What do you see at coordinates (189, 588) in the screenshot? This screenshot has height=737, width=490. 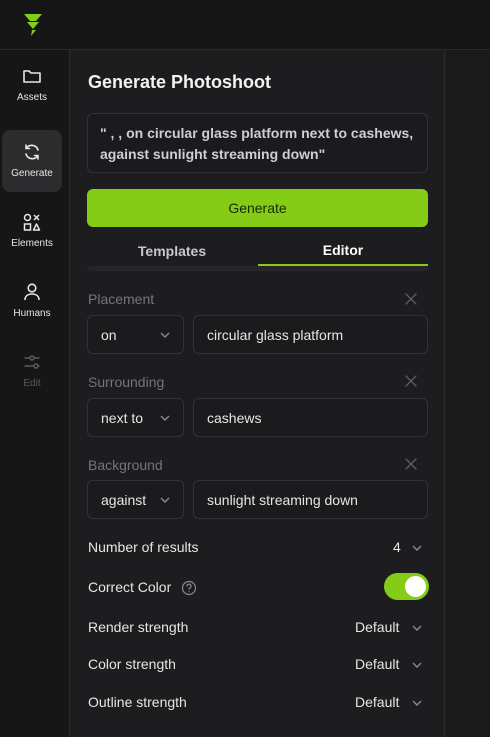 I see `help-icon` at bounding box center [189, 588].